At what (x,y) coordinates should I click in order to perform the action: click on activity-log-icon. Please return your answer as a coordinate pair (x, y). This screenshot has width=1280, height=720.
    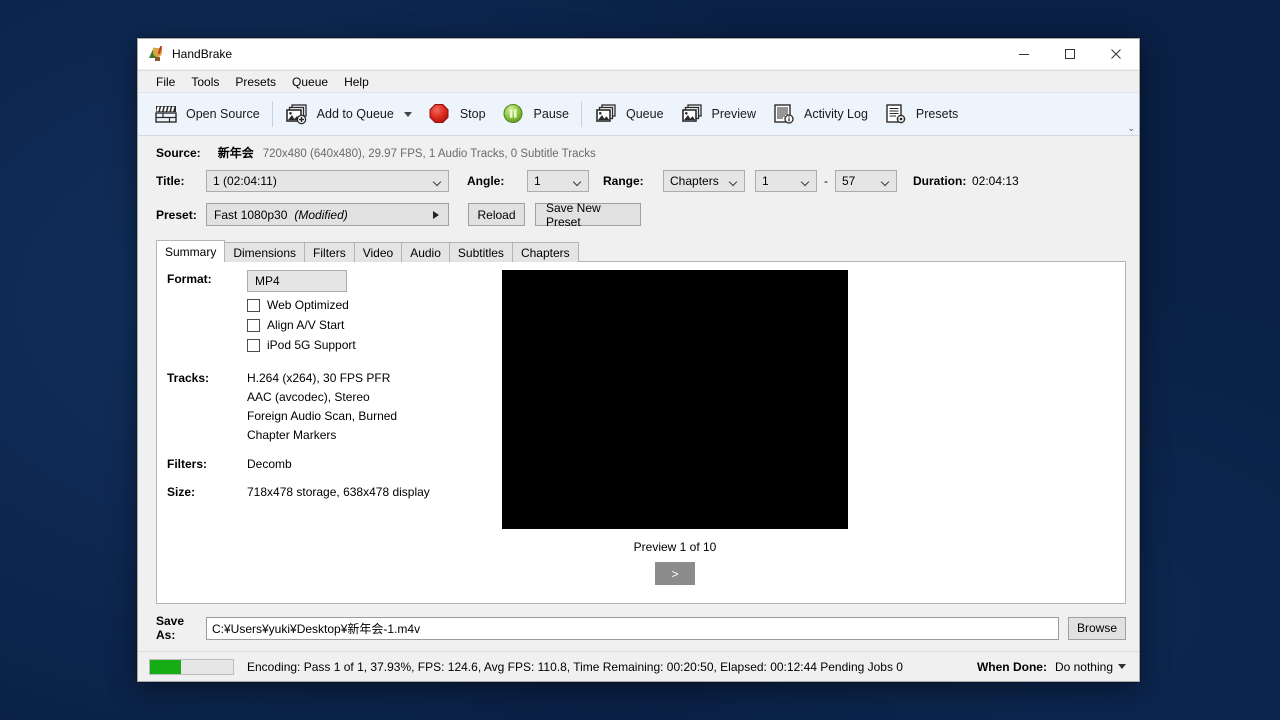
    Looking at the image, I should click on (784, 114).